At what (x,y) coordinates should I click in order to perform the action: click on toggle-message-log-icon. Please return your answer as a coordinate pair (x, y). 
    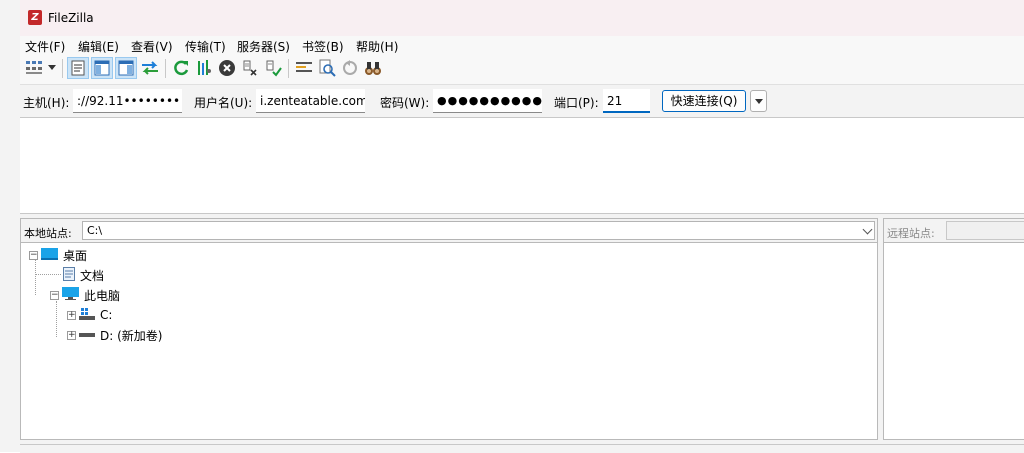
    Looking at the image, I should click on (78, 68).